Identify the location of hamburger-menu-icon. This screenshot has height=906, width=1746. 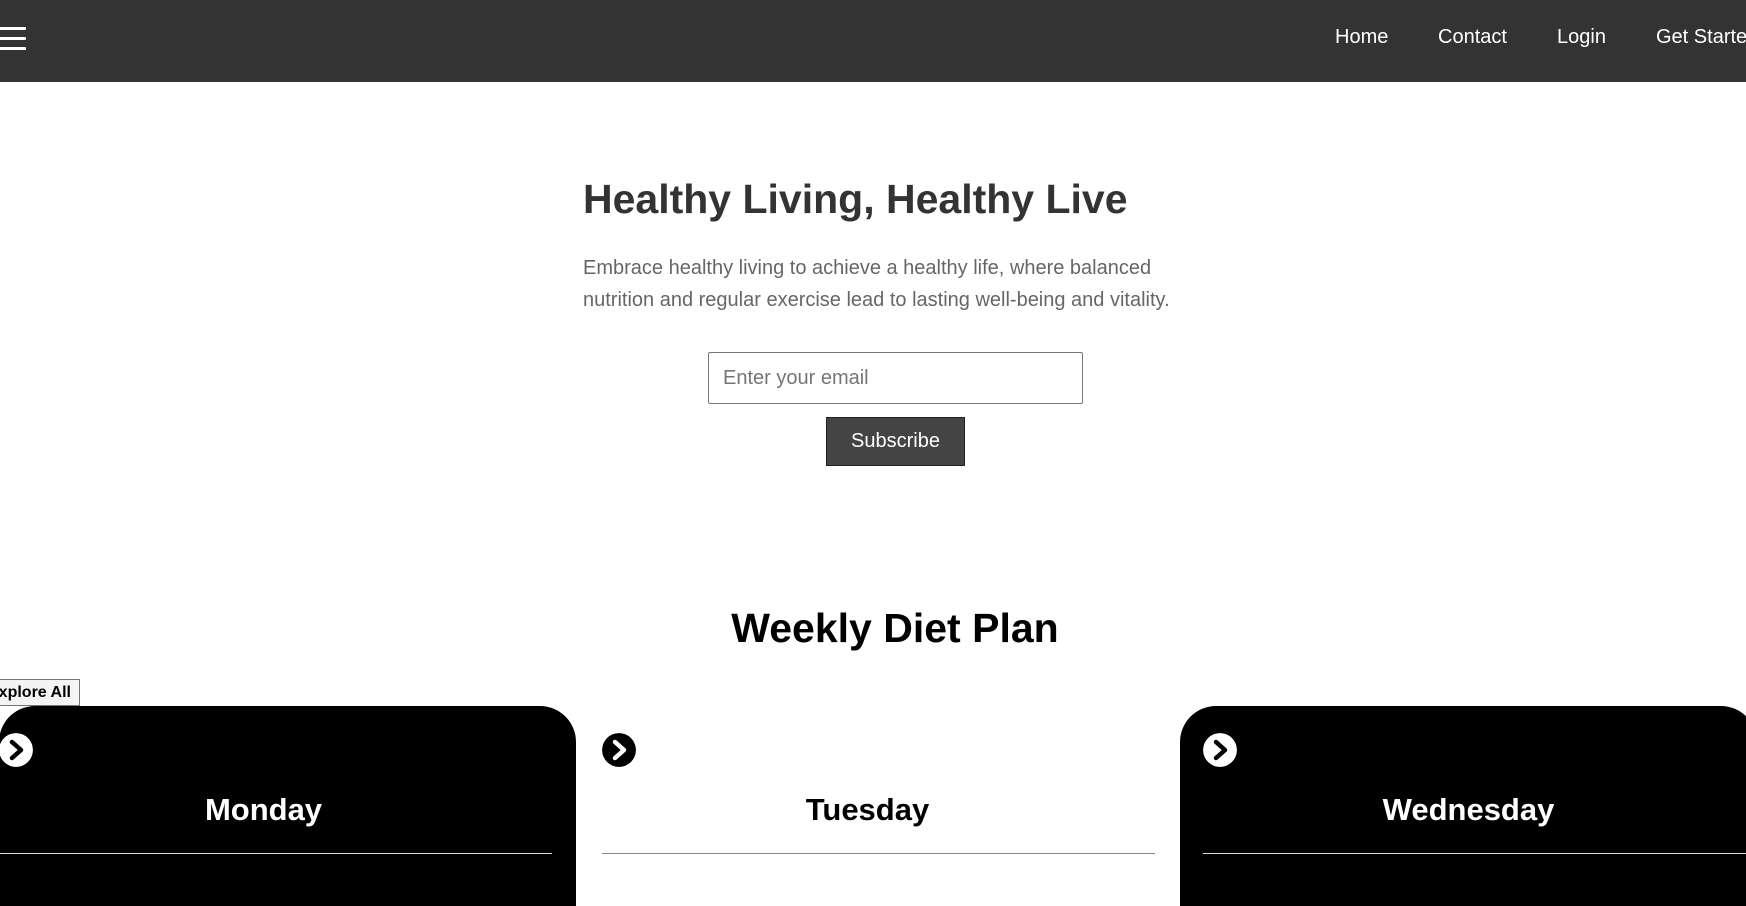
(13, 39).